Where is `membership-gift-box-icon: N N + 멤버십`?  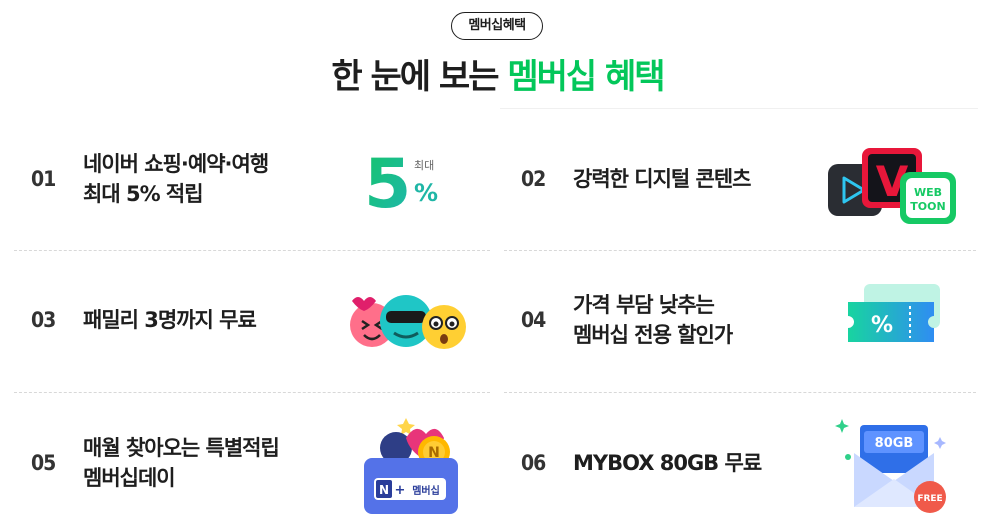
membership-gift-box-icon: N N + 멤버십 is located at coordinates (406, 463).